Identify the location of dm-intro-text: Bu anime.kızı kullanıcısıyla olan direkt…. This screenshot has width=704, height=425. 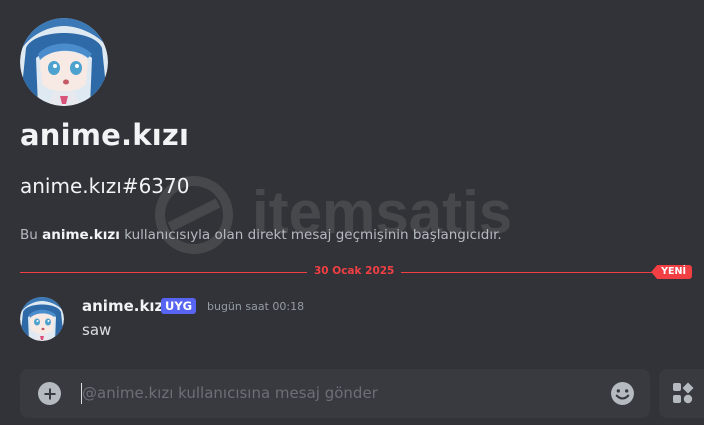
(261, 235).